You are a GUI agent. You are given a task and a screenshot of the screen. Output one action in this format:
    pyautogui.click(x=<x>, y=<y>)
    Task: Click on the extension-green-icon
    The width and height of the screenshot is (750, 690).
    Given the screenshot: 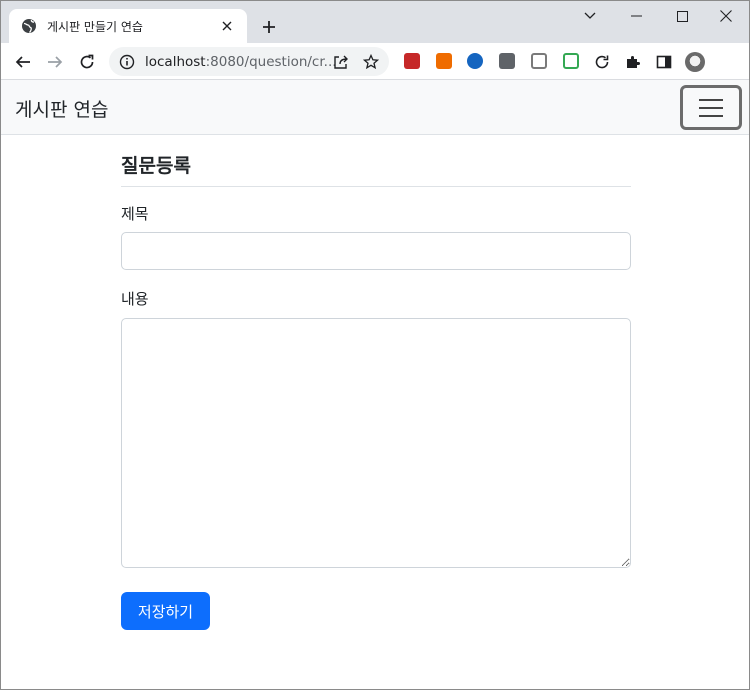 What is the action you would take?
    pyautogui.click(x=571, y=61)
    